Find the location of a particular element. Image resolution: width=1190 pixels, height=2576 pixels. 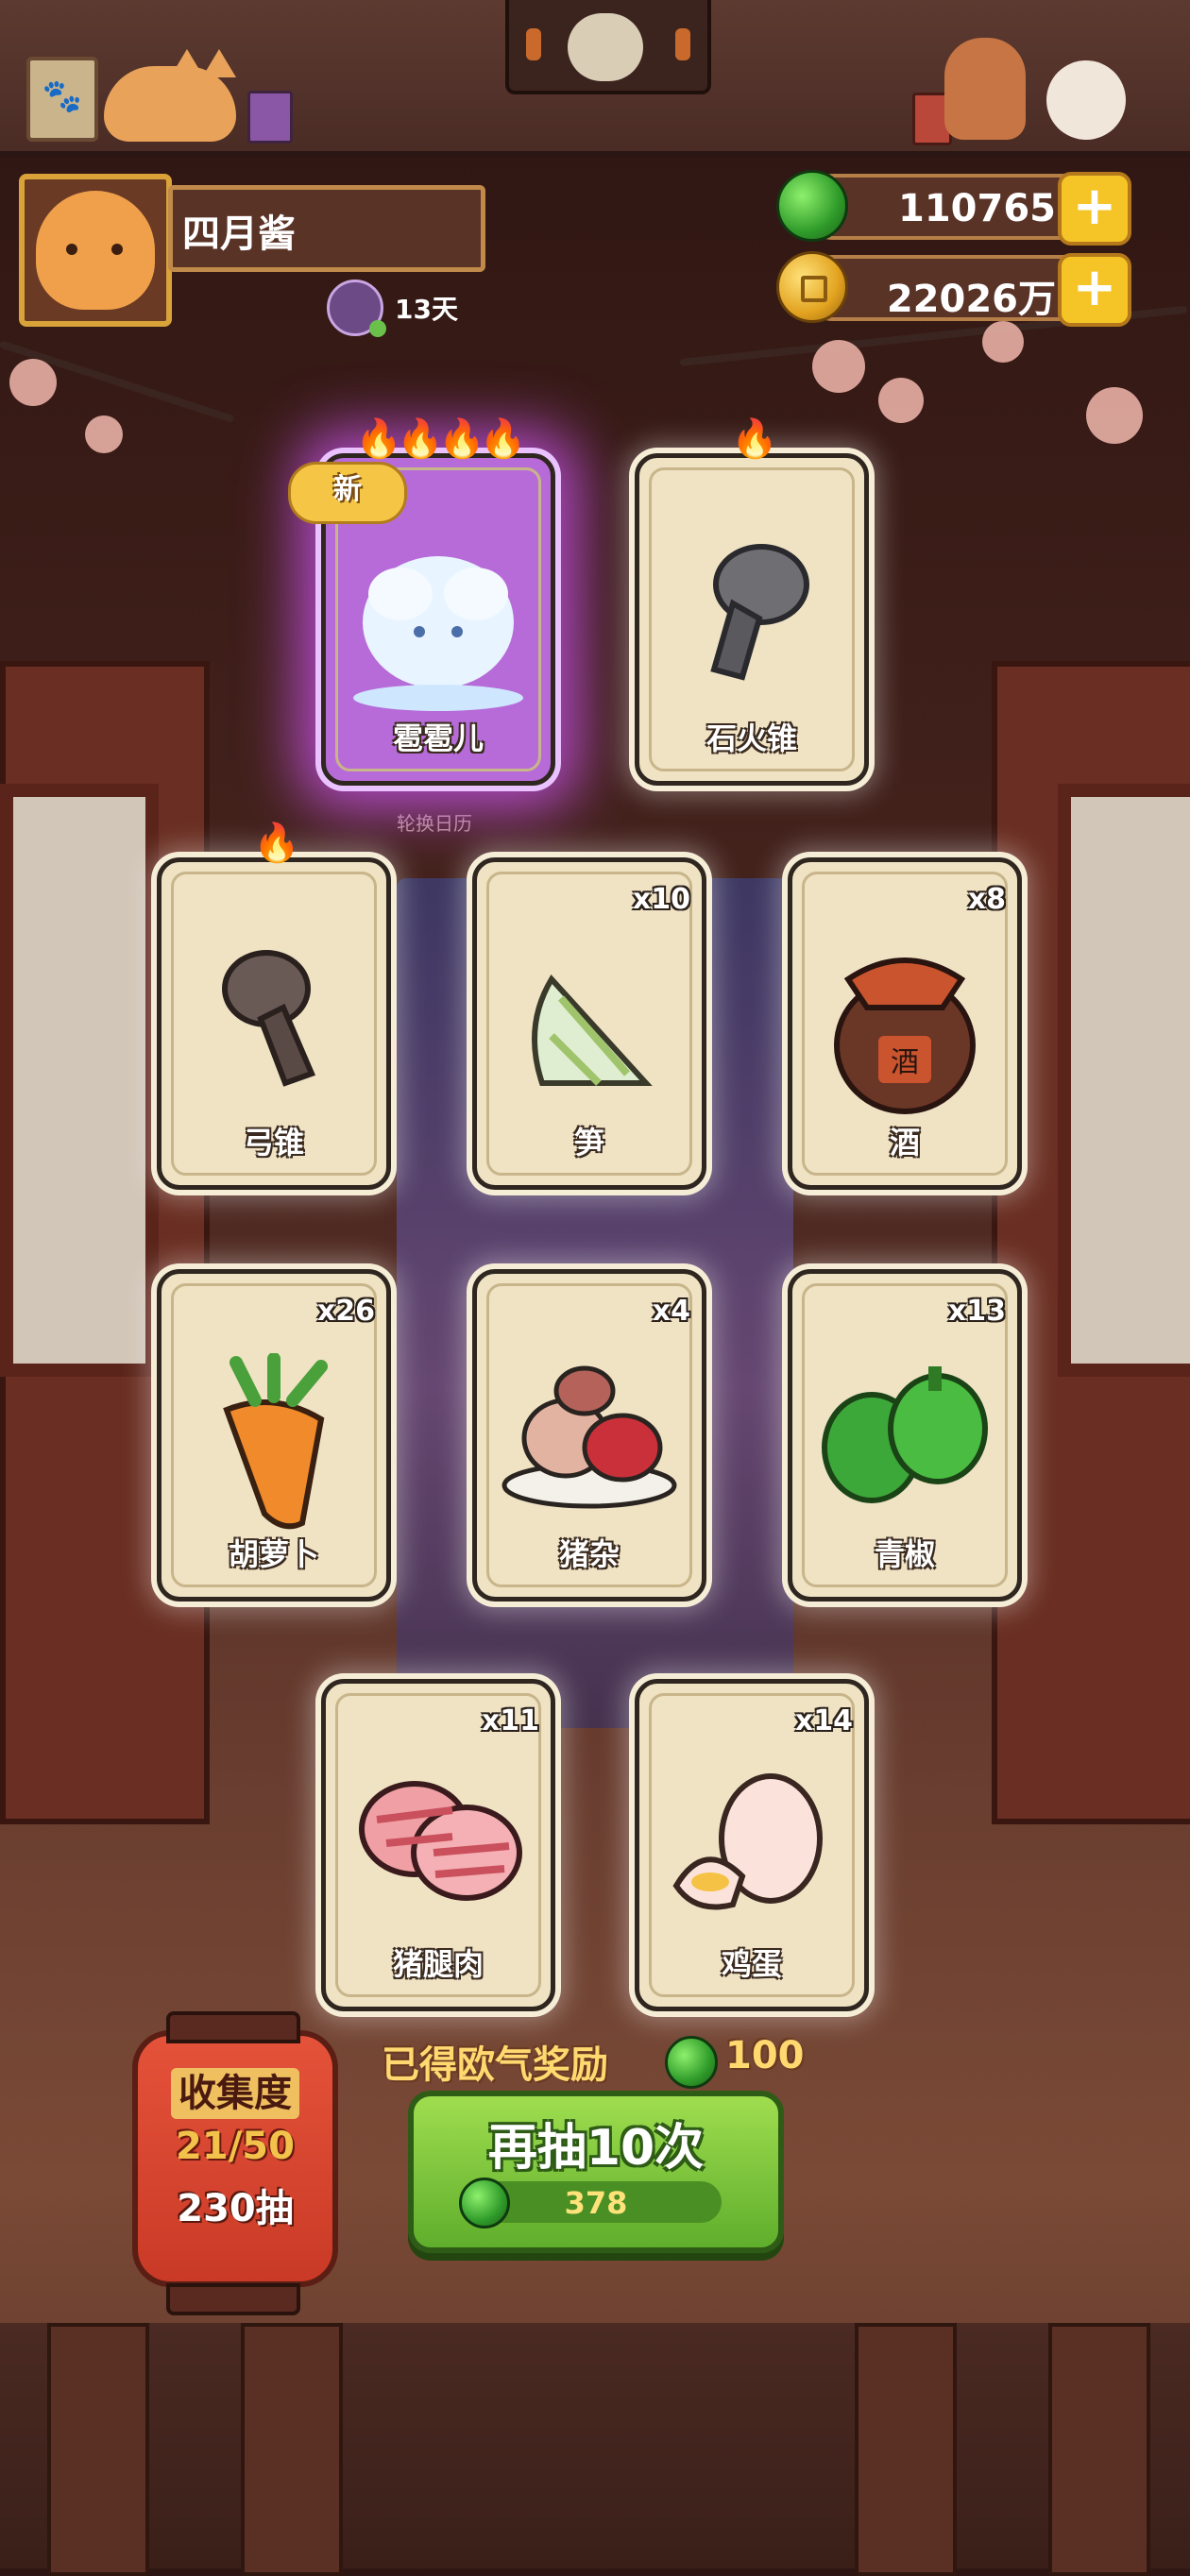

pork-offal-icon is located at coordinates (589, 1435).